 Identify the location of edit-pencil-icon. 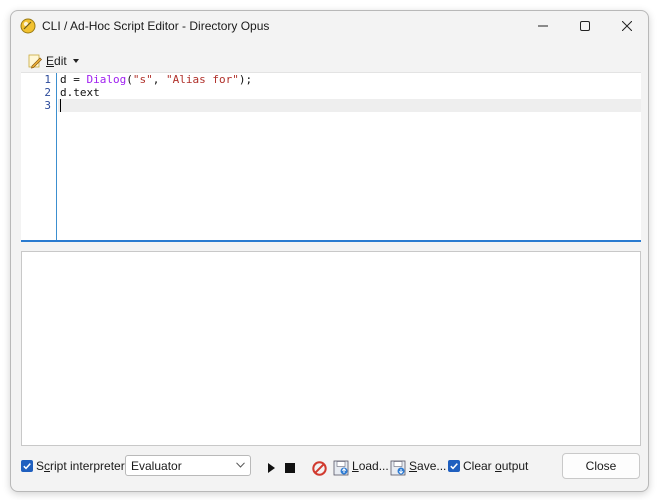
(35, 61).